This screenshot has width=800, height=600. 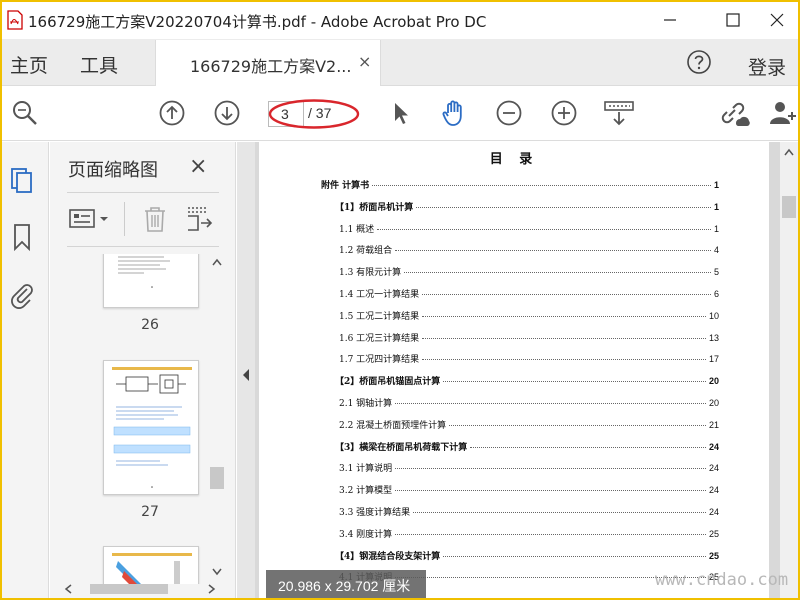 I want to click on thumbnails-horizontal-scrollbar, so click(x=140, y=588).